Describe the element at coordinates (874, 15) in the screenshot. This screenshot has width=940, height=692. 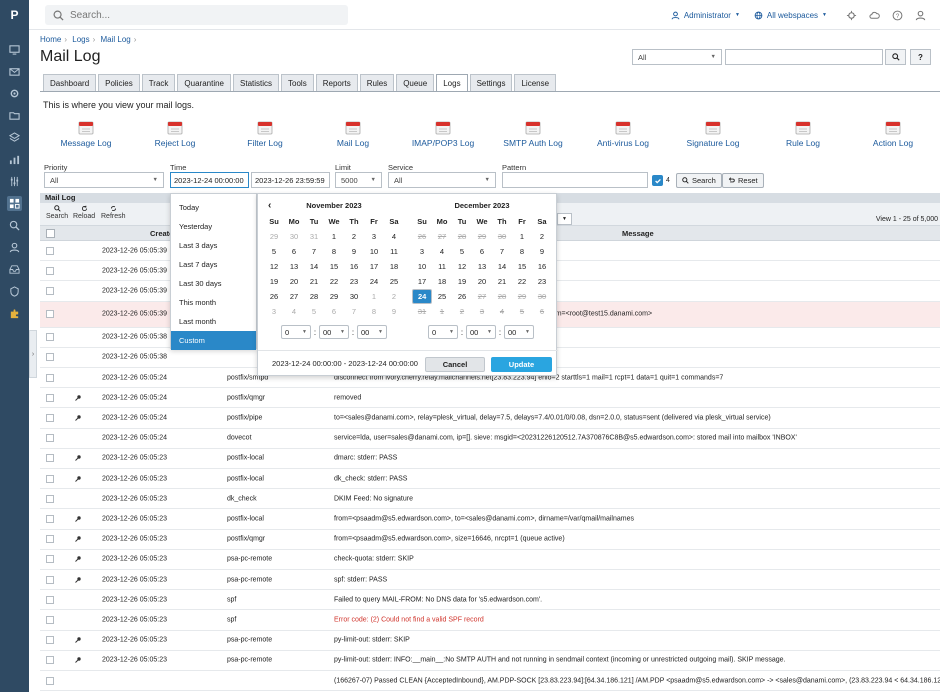
I see `cloud-icon` at that location.